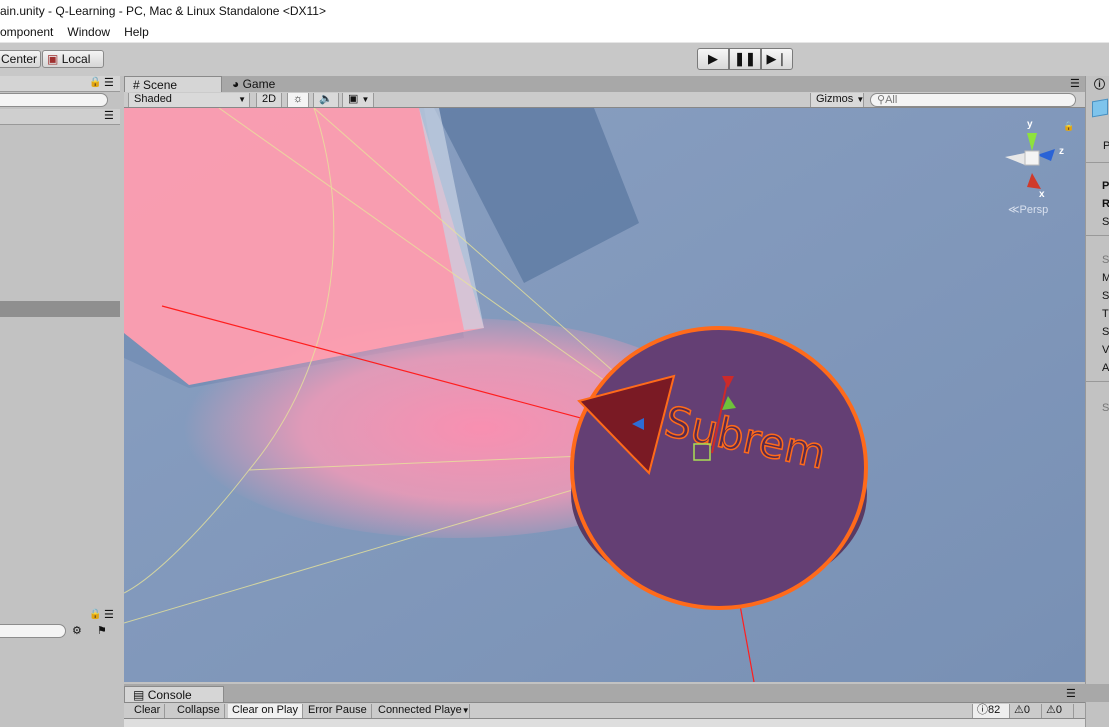 This screenshot has height=727, width=1109. Describe the element at coordinates (236, 84) in the screenshot. I see `game-pacman-icon: ◕` at that location.